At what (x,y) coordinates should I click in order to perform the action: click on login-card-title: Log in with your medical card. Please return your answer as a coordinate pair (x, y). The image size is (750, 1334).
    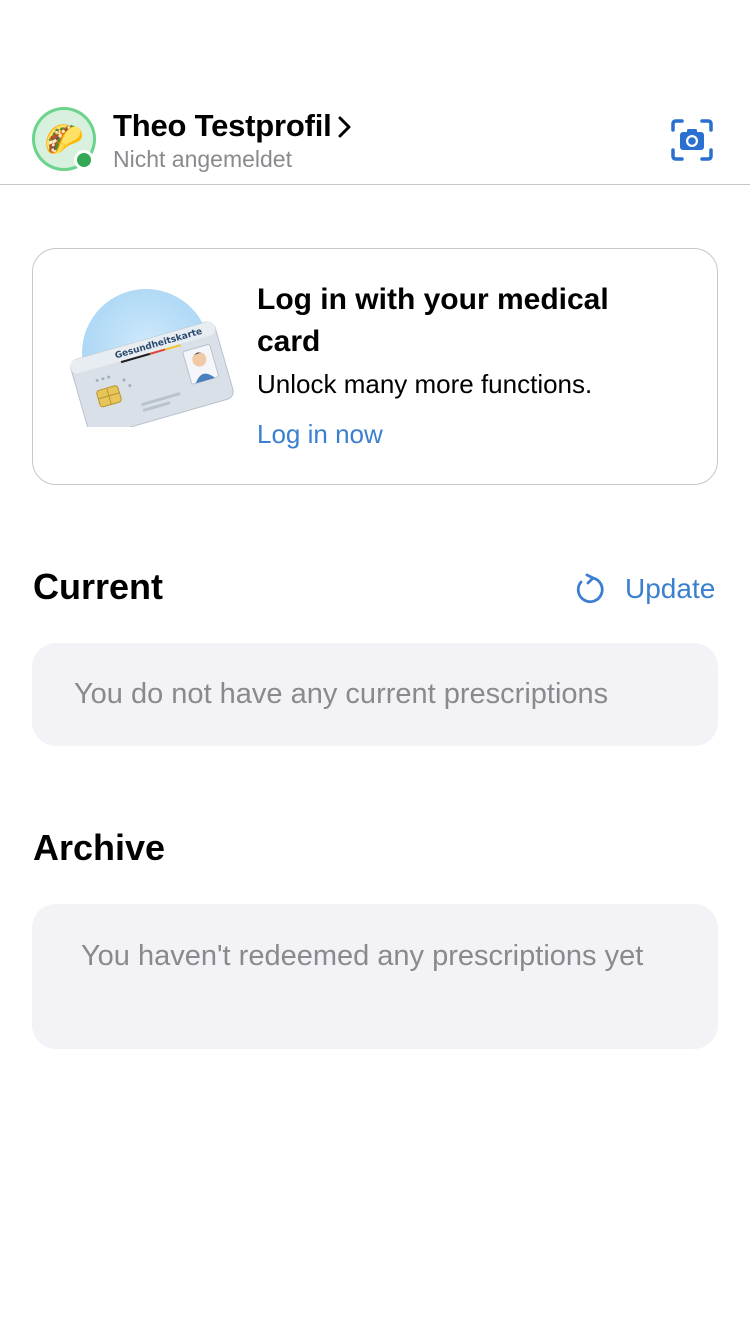
    Looking at the image, I should click on (433, 320).